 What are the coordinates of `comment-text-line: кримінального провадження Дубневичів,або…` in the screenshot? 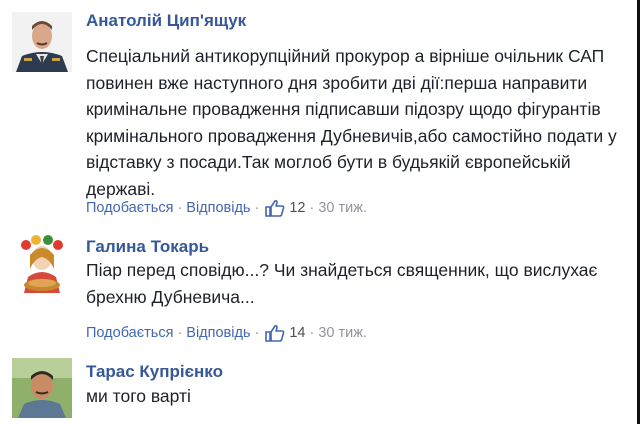 It's located at (351, 135).